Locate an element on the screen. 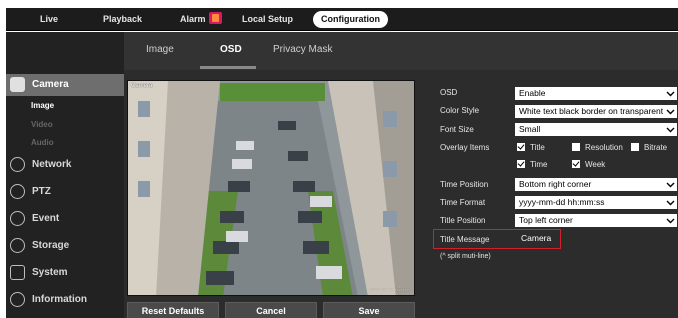 The image size is (678, 318). title-position-label: Title Position is located at coordinates (463, 220).